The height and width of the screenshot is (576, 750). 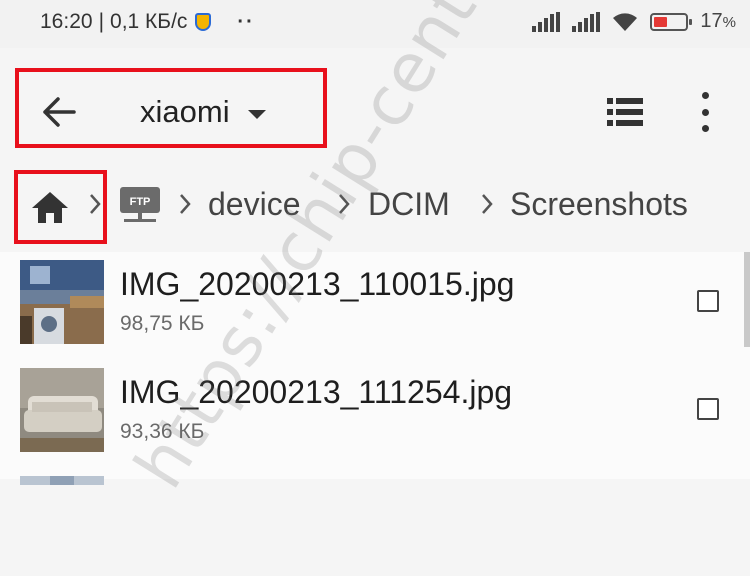 I want to click on breadcrumb: FTP device DCIM Screenshots, so click(x=375, y=207).